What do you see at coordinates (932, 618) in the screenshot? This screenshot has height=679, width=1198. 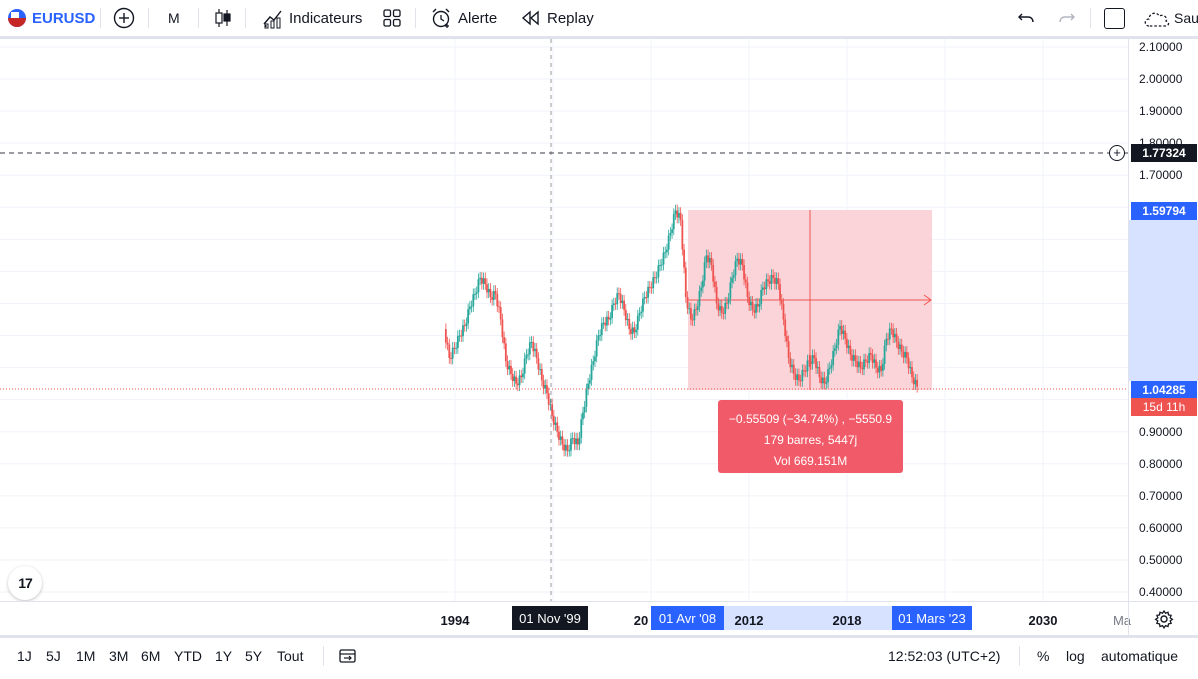 I see `range-end-value: 01 Mars '23` at bounding box center [932, 618].